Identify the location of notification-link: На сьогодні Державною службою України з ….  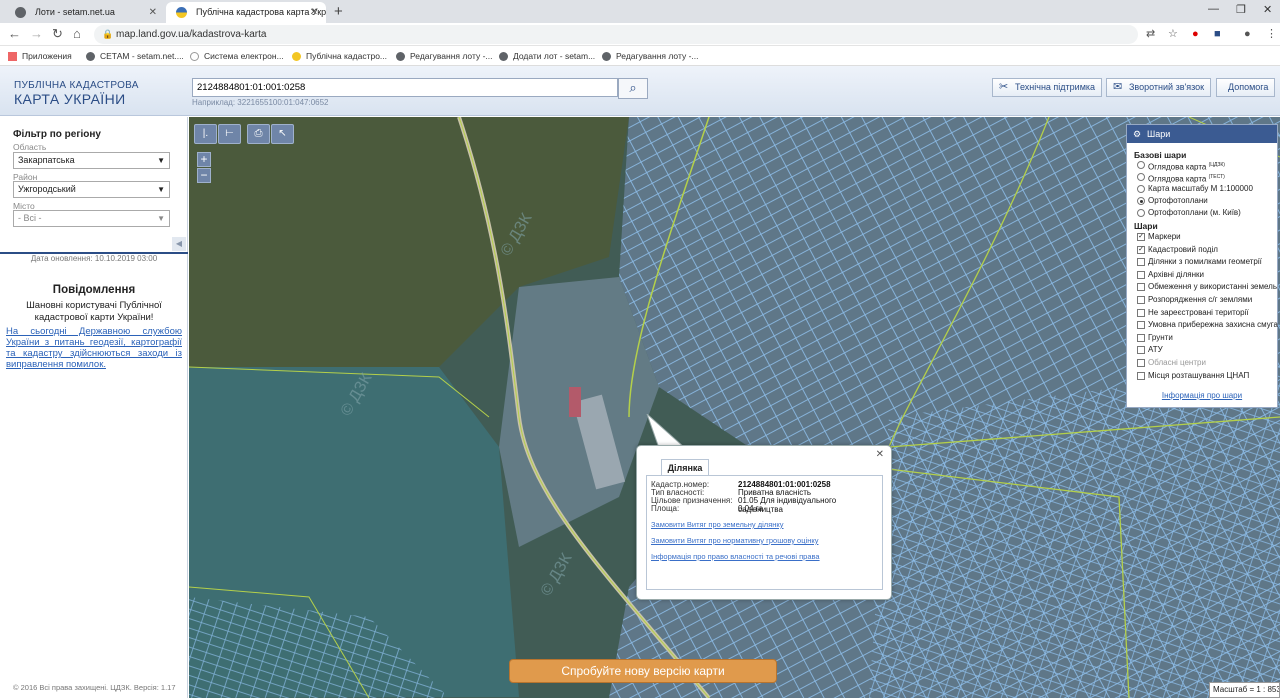
(94, 348).